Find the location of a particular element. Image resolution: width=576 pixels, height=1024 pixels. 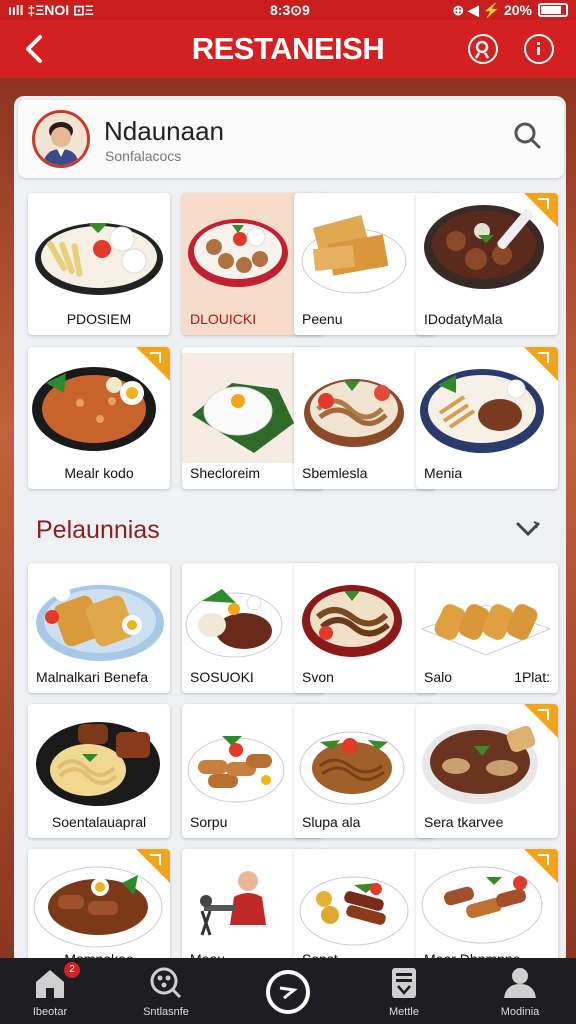

avatar is located at coordinates (61, 139).